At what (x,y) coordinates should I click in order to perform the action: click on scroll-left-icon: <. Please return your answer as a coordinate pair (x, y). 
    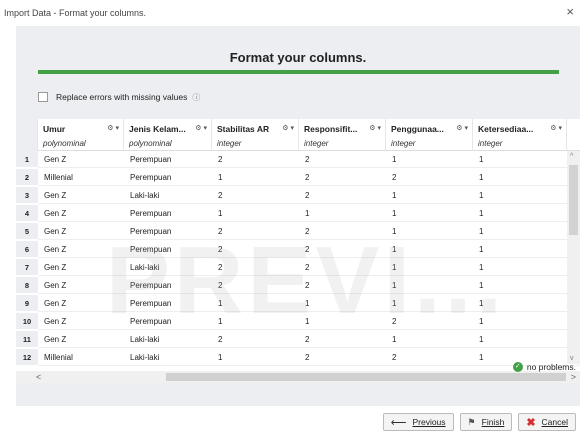
    Looking at the image, I should click on (38, 377).